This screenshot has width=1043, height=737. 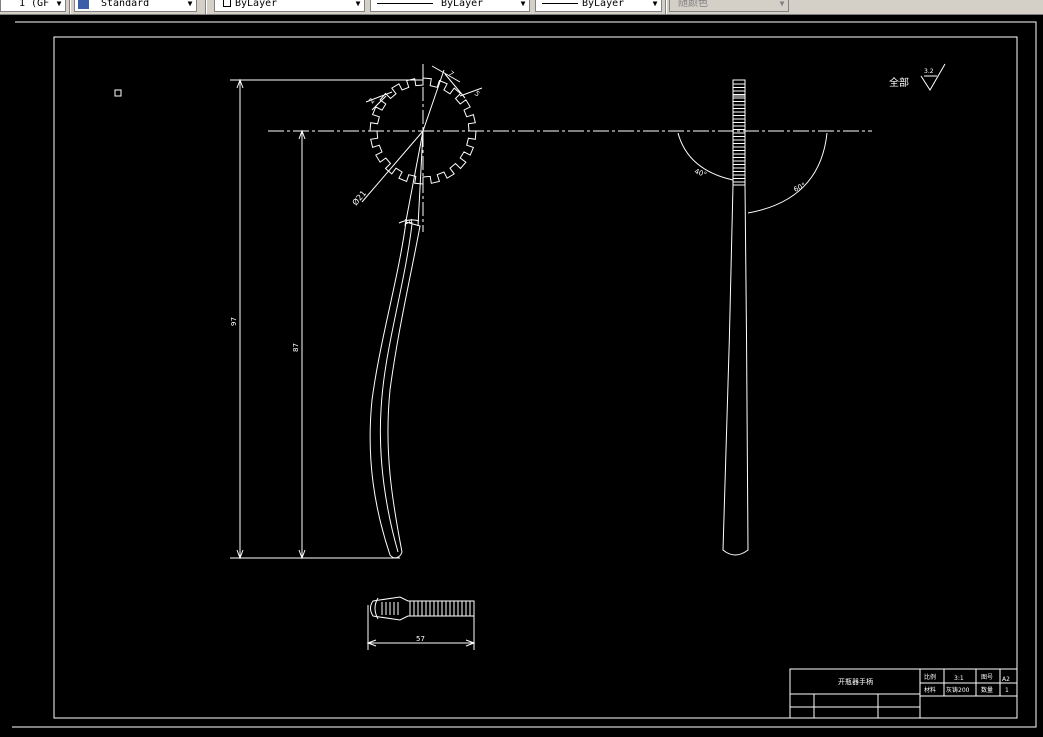 I want to click on scale-value: 3:1, so click(x=959, y=678).